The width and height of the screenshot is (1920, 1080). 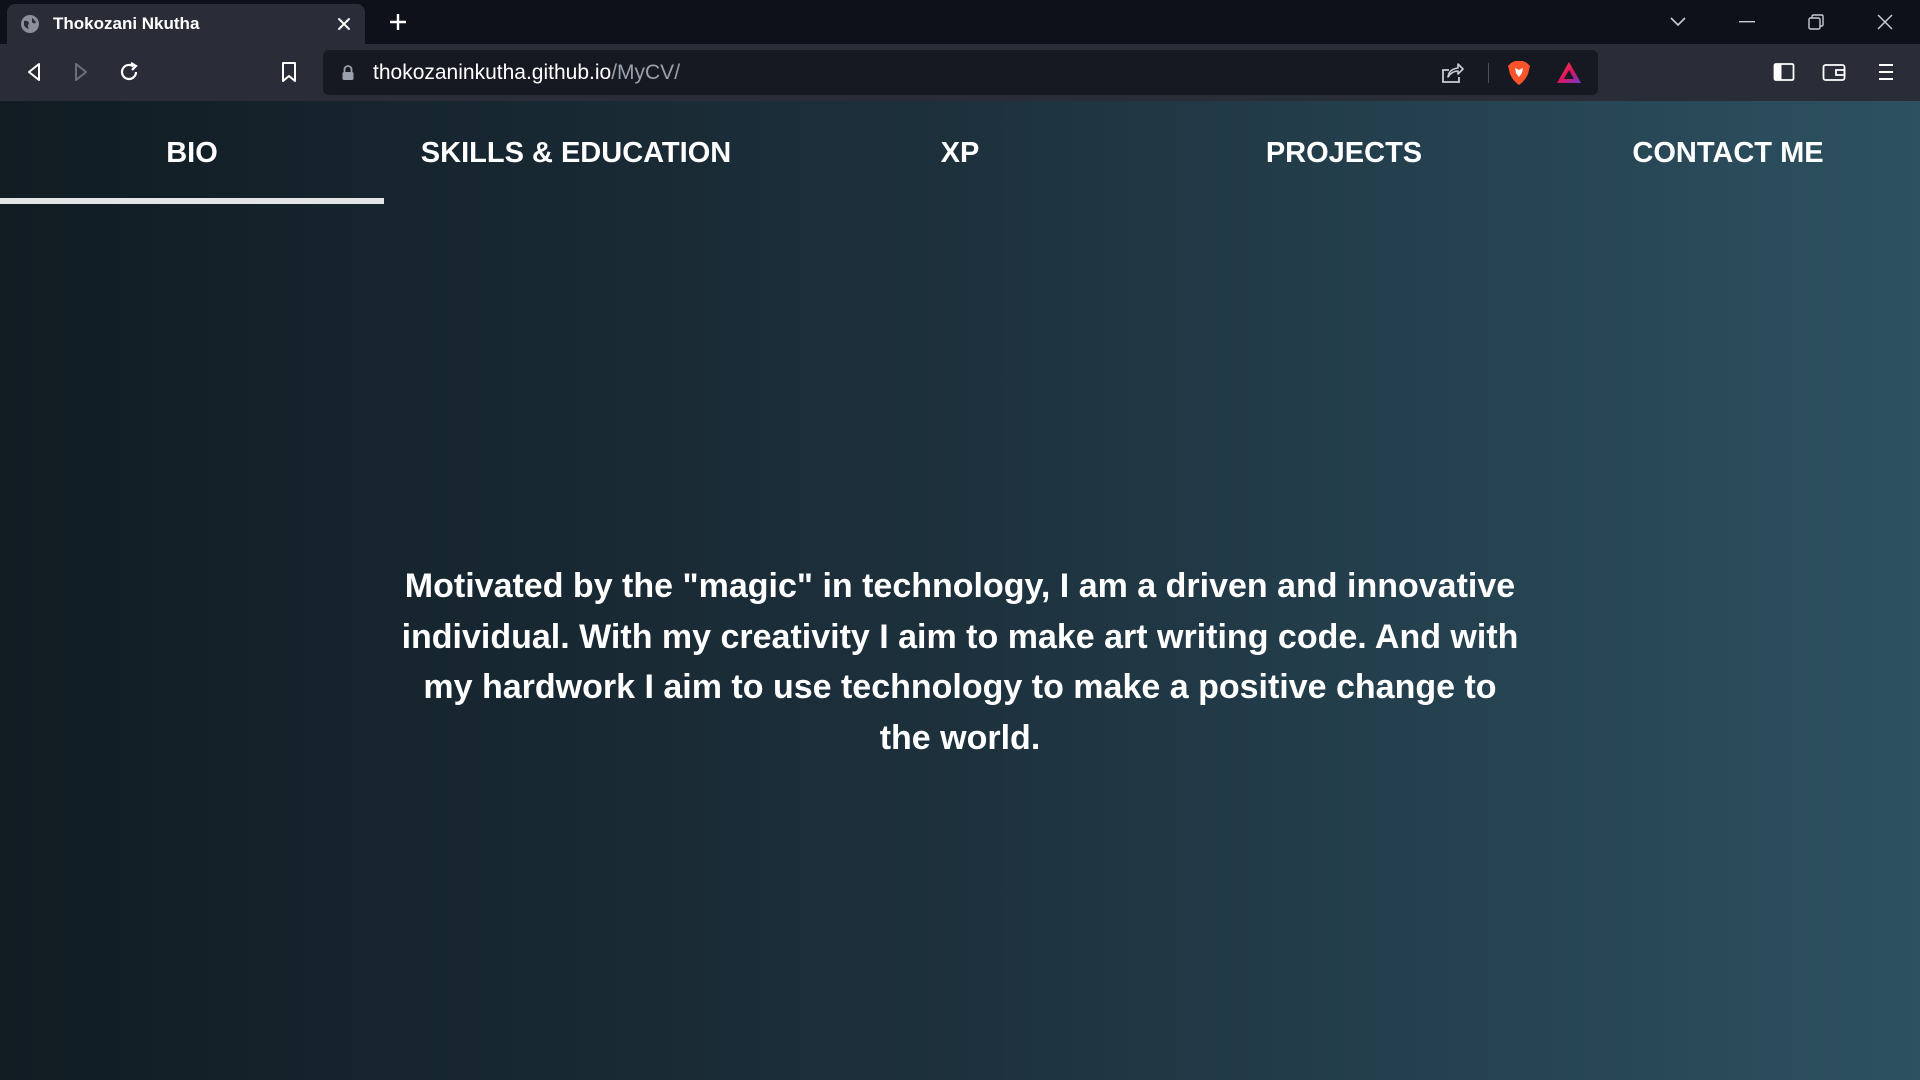 I want to click on brave-shields-icon, so click(x=1519, y=73).